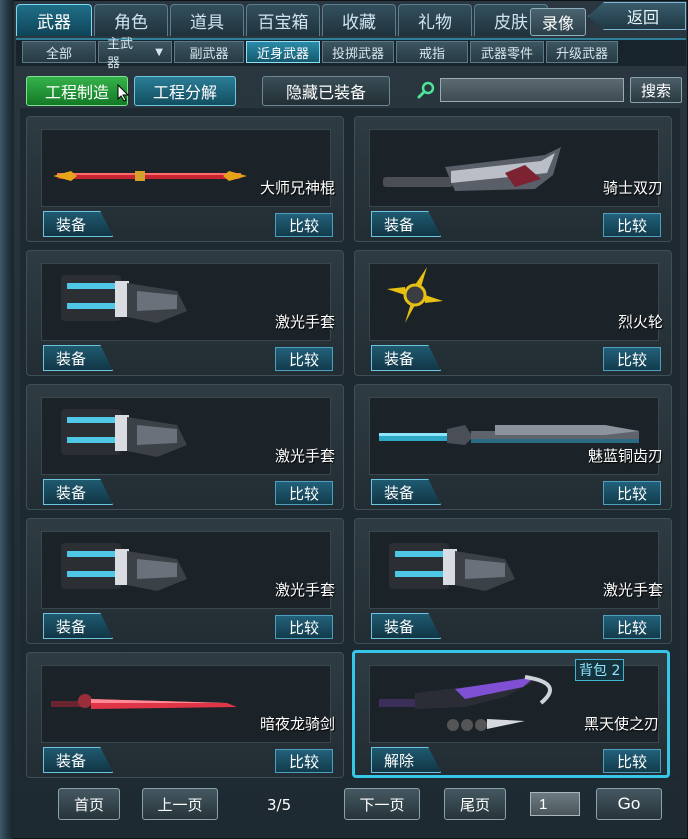 Image resolution: width=688 pixels, height=839 pixels. Describe the element at coordinates (358, 52) in the screenshot. I see `subtab-throwing: 投掷武器` at that location.